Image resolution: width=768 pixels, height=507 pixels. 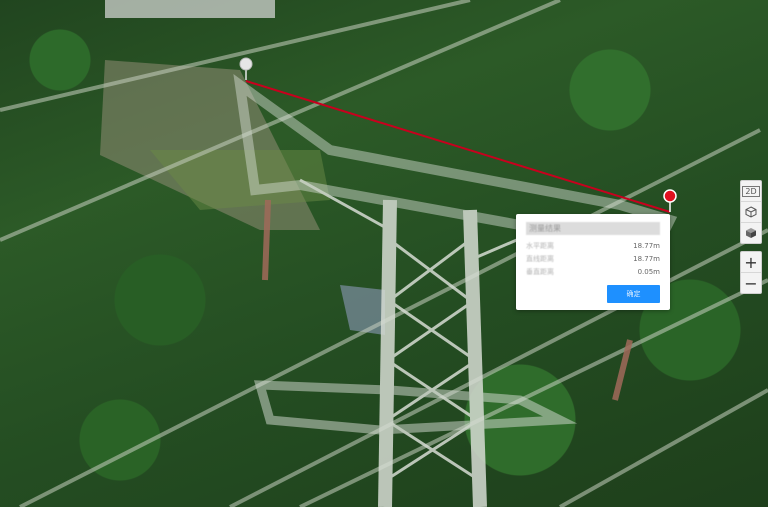 I want to click on cube-icon, so click(x=751, y=212).